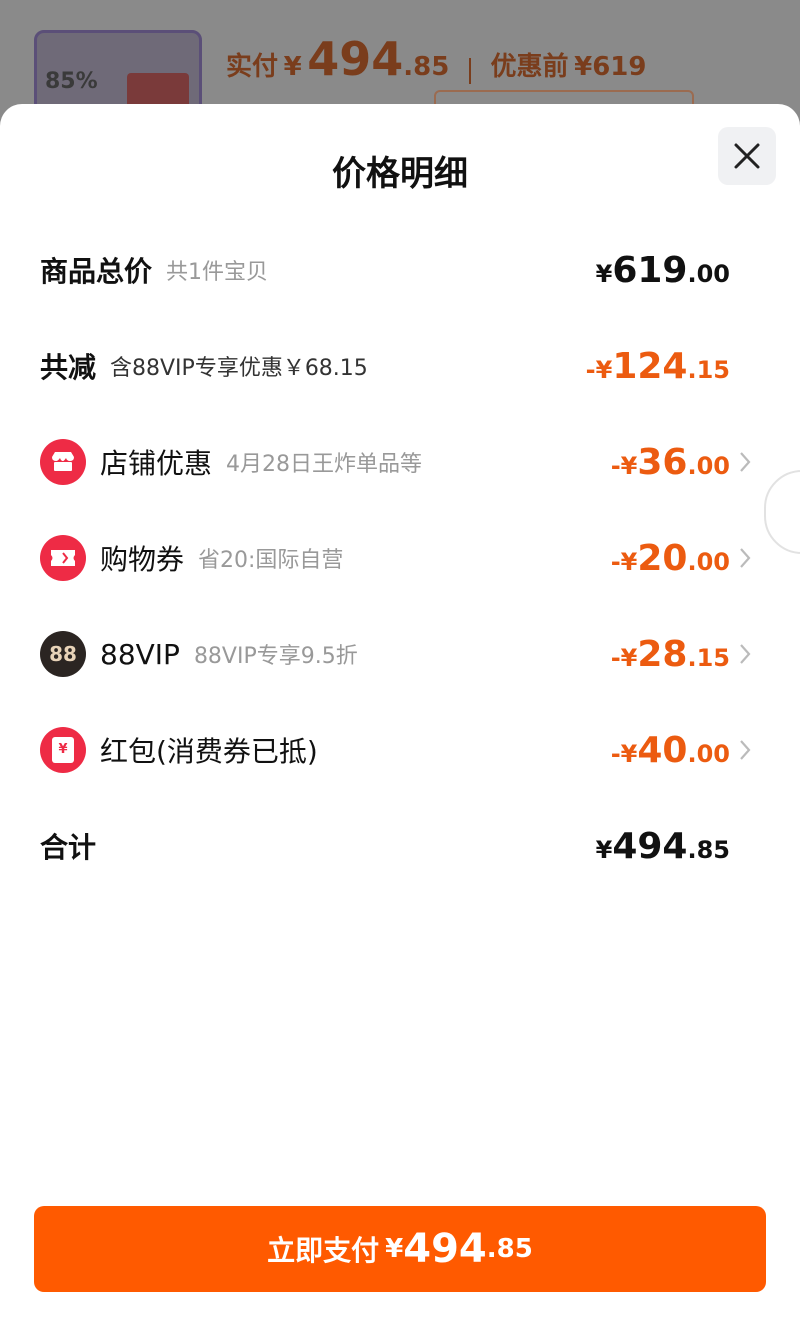 This screenshot has width=800, height=1324. I want to click on background-pay-summary: 实付 ¥ 494.85 优惠前 ¥619, so click(436, 59).